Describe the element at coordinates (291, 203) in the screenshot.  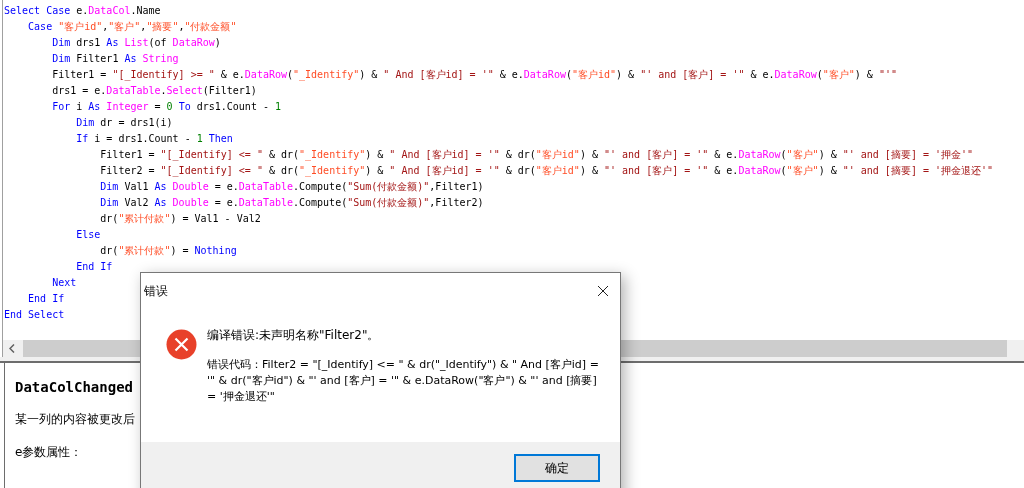
I see `code-line: Dim Val2 As Double = e.DataTable.Compute("Sum(付款金额)",Filter2)` at that location.